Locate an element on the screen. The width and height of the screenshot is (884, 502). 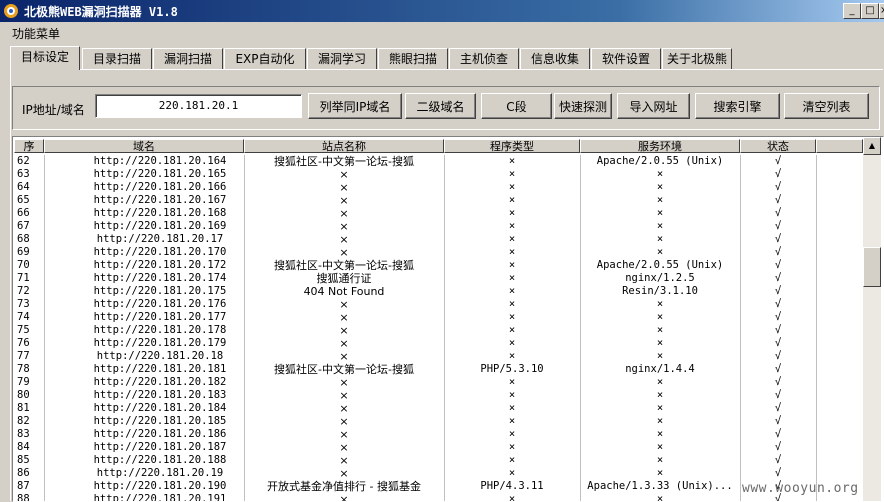
cell-index: 87 is located at coordinates (23, 486).